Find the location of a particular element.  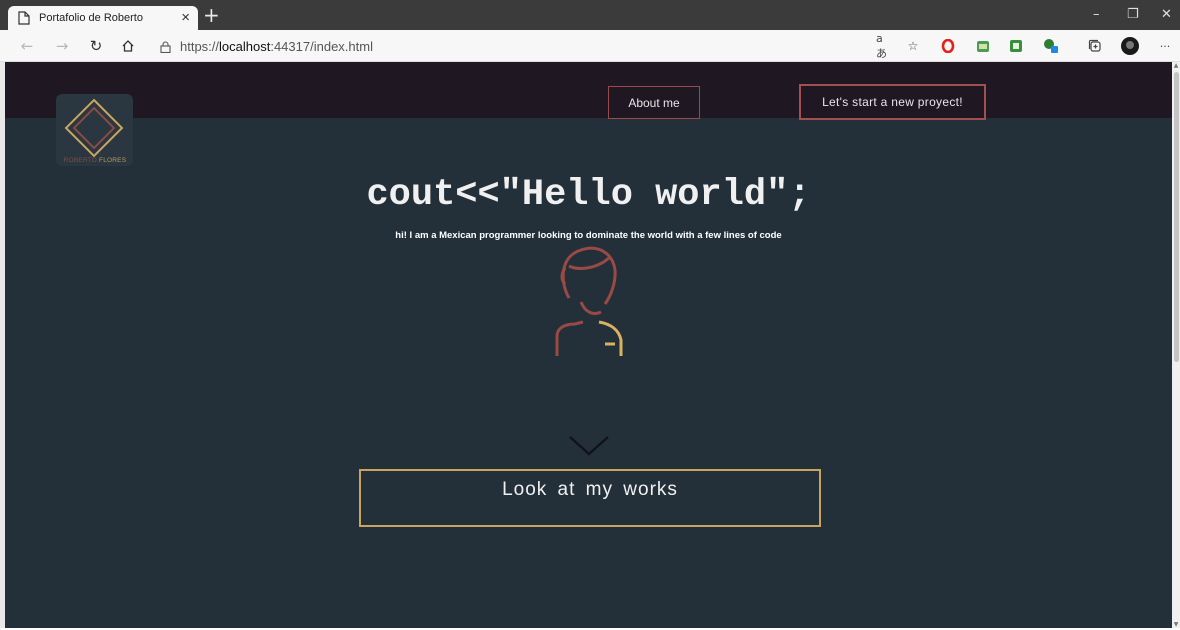

home-icon is located at coordinates (128, 46).